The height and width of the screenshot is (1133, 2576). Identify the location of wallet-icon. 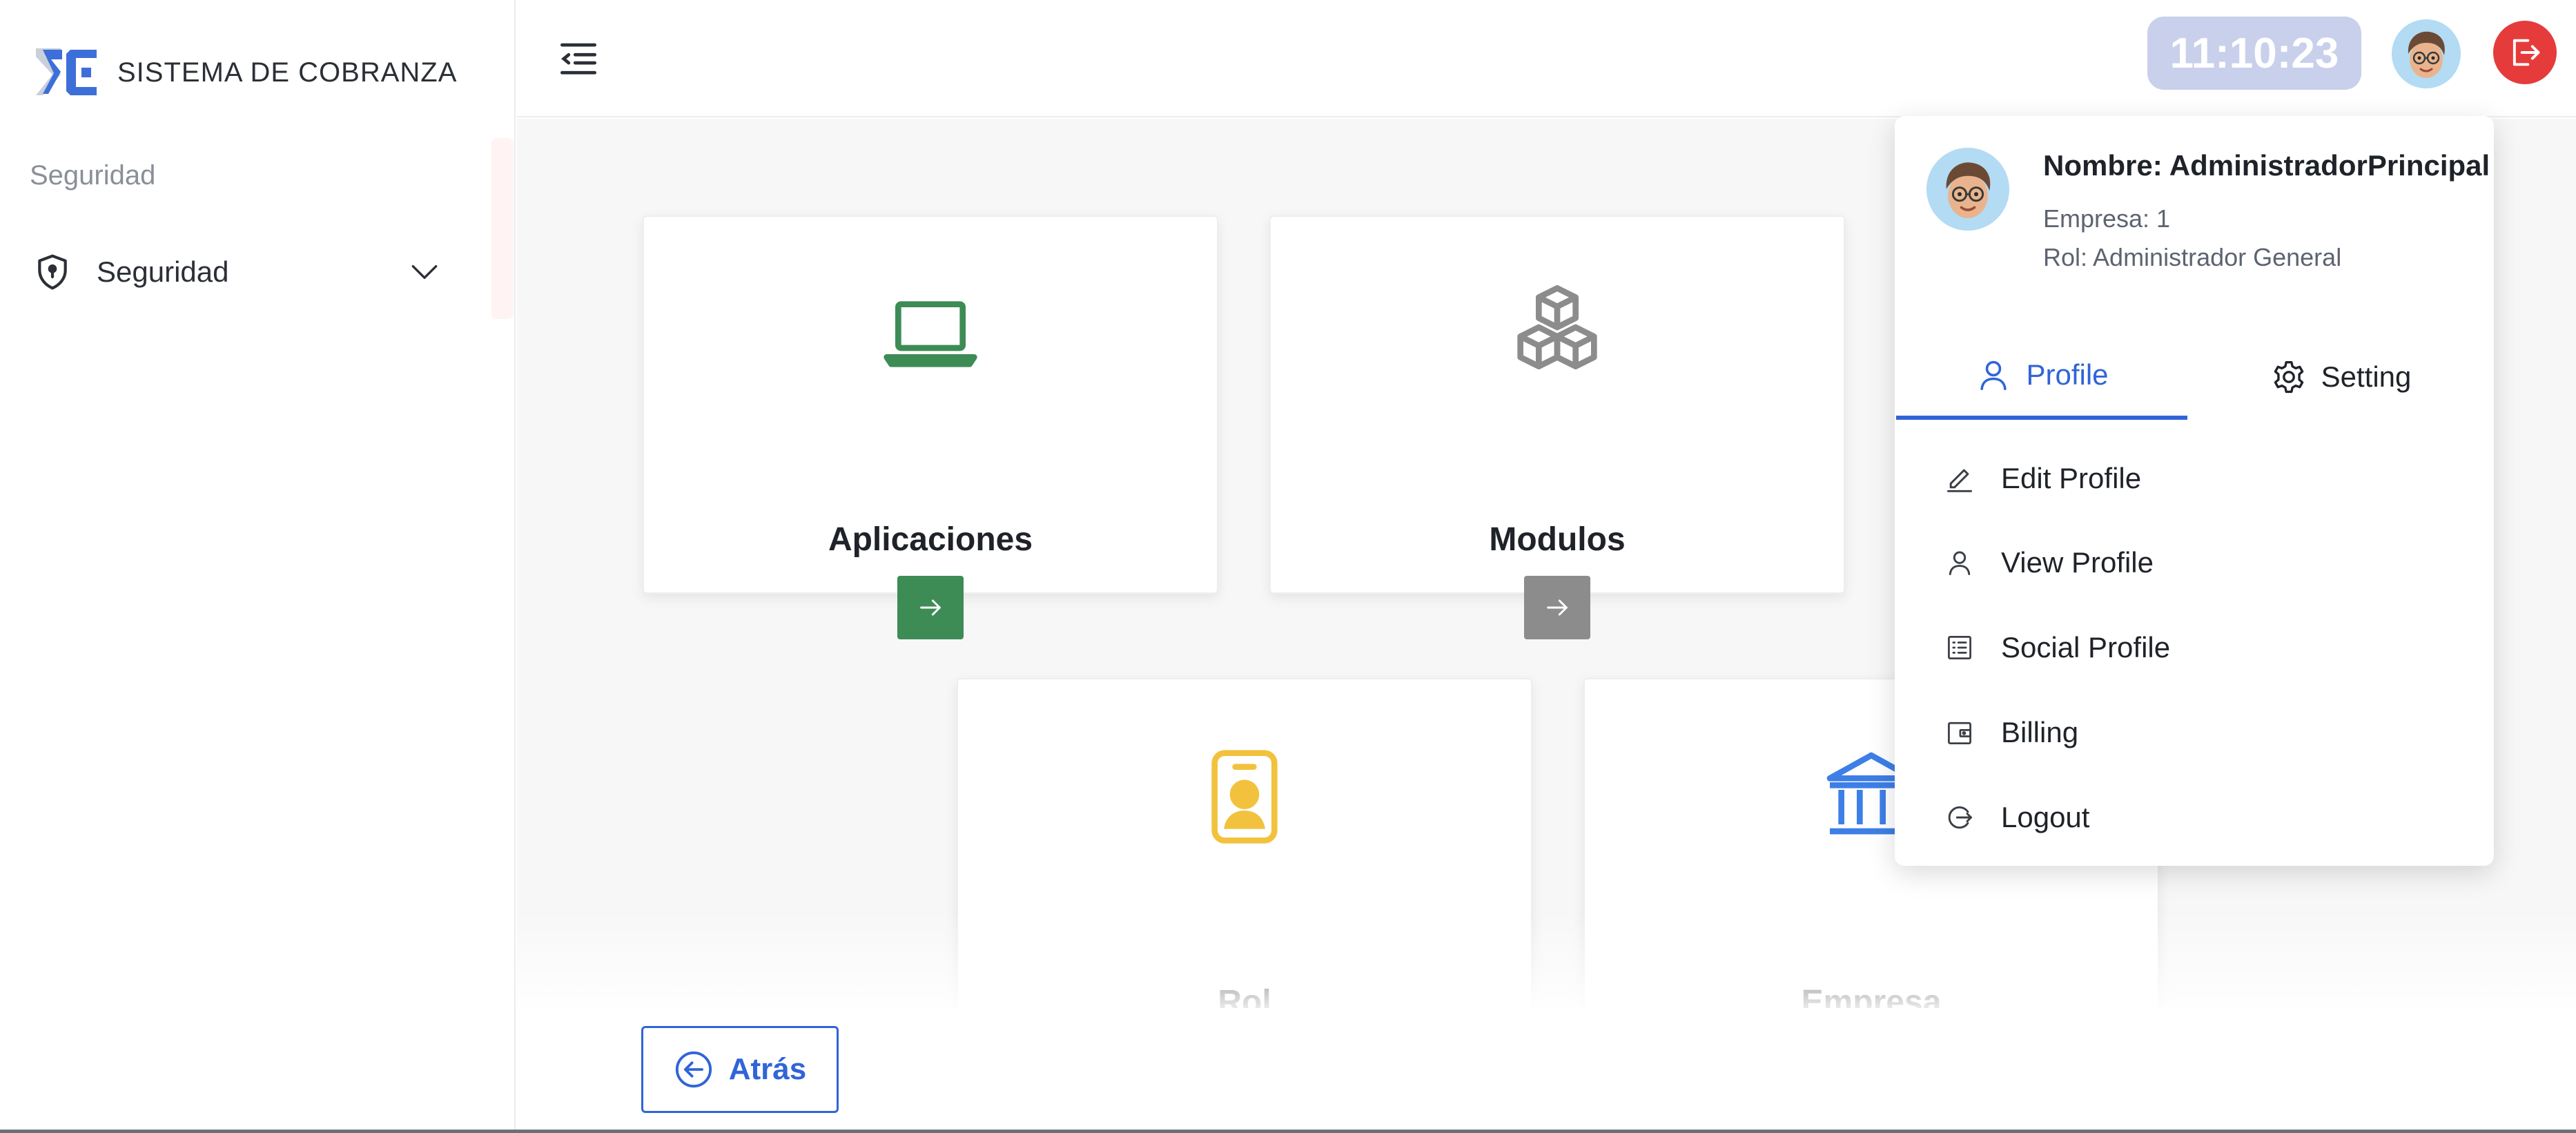
(1959, 733).